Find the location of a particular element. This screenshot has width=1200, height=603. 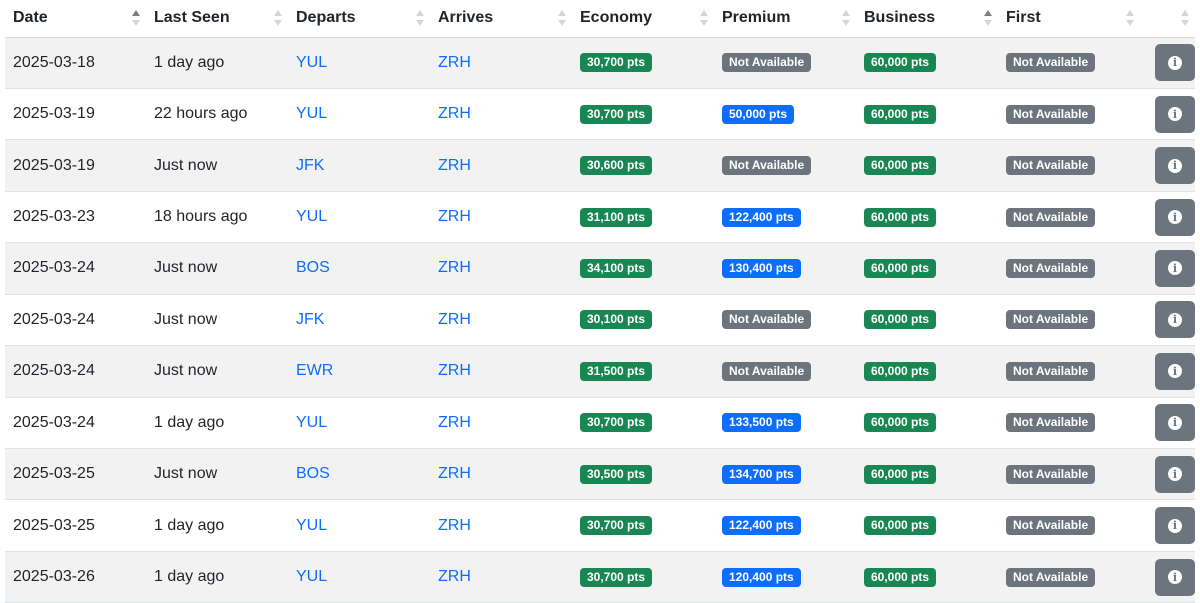

column-header-business: Business is located at coordinates (927, 19).